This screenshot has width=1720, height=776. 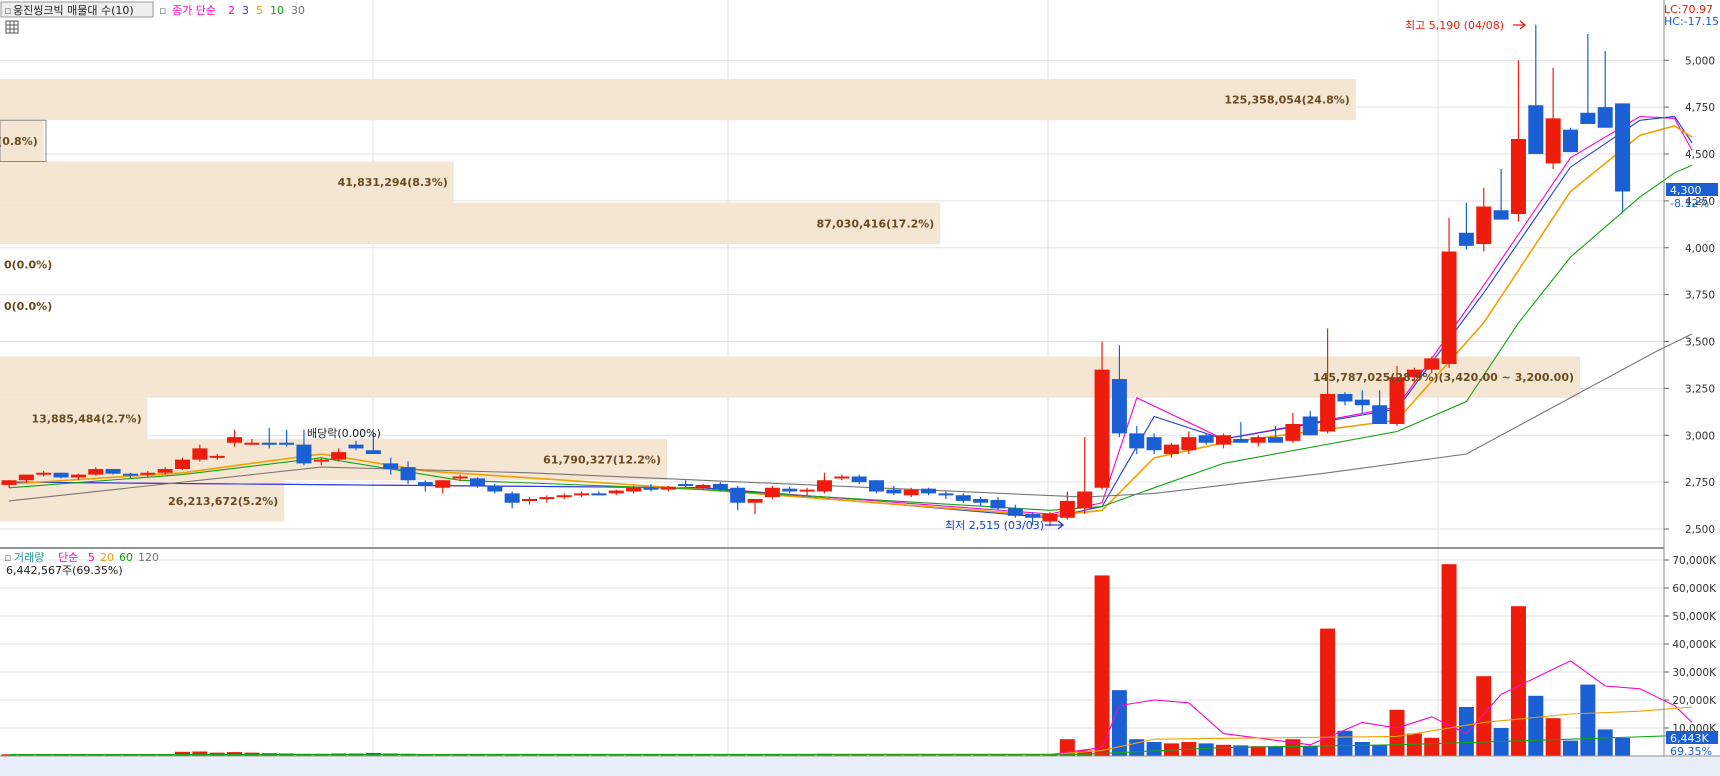 I want to click on volume-tick-label: 60,000K, so click(x=1694, y=589).